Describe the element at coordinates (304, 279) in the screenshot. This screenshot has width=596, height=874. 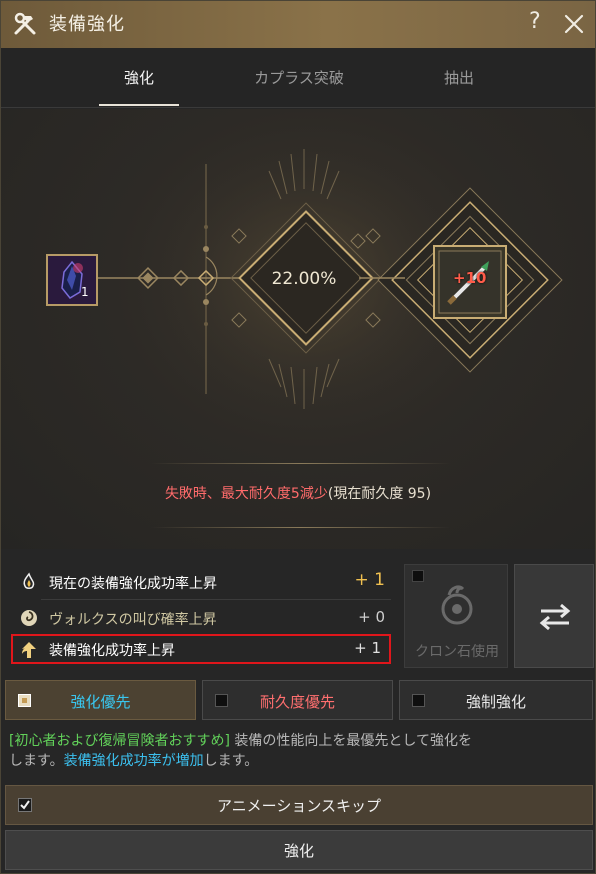
I see `success-rate: 22.00%` at that location.